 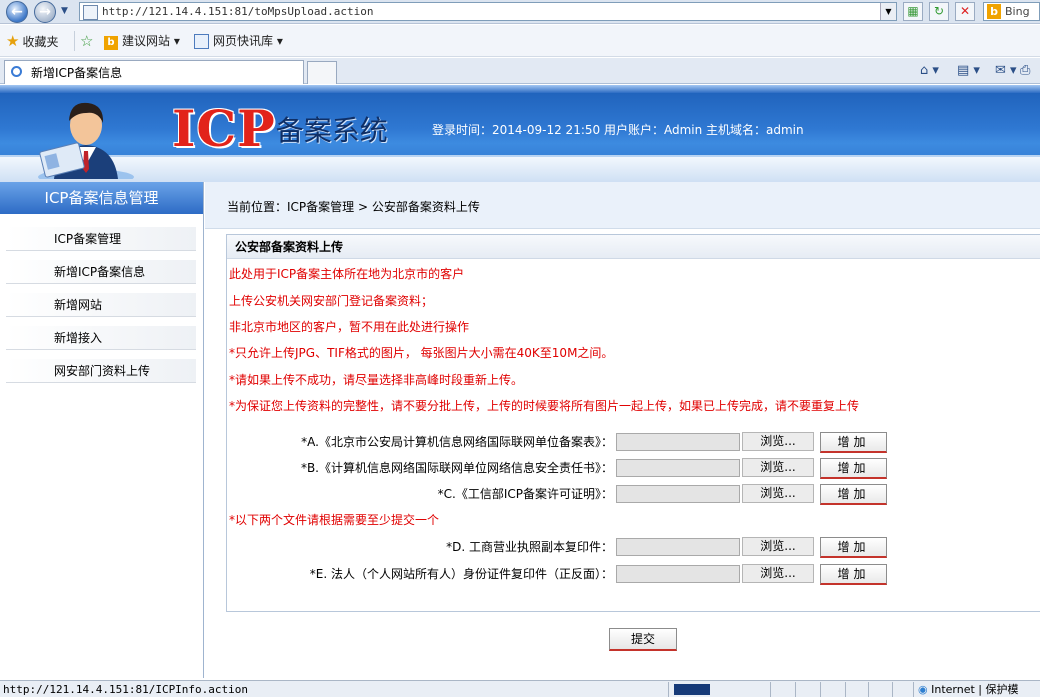 What do you see at coordinates (17, 12) in the screenshot?
I see `back-button: ←` at bounding box center [17, 12].